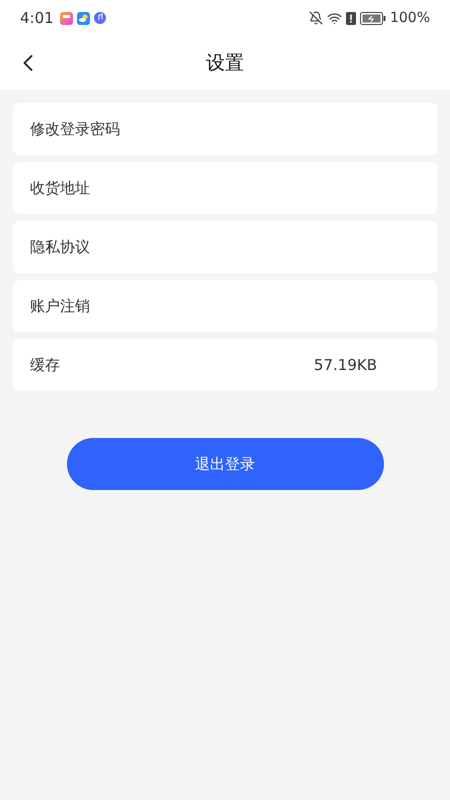  I want to click on alert-icon, so click(351, 18).